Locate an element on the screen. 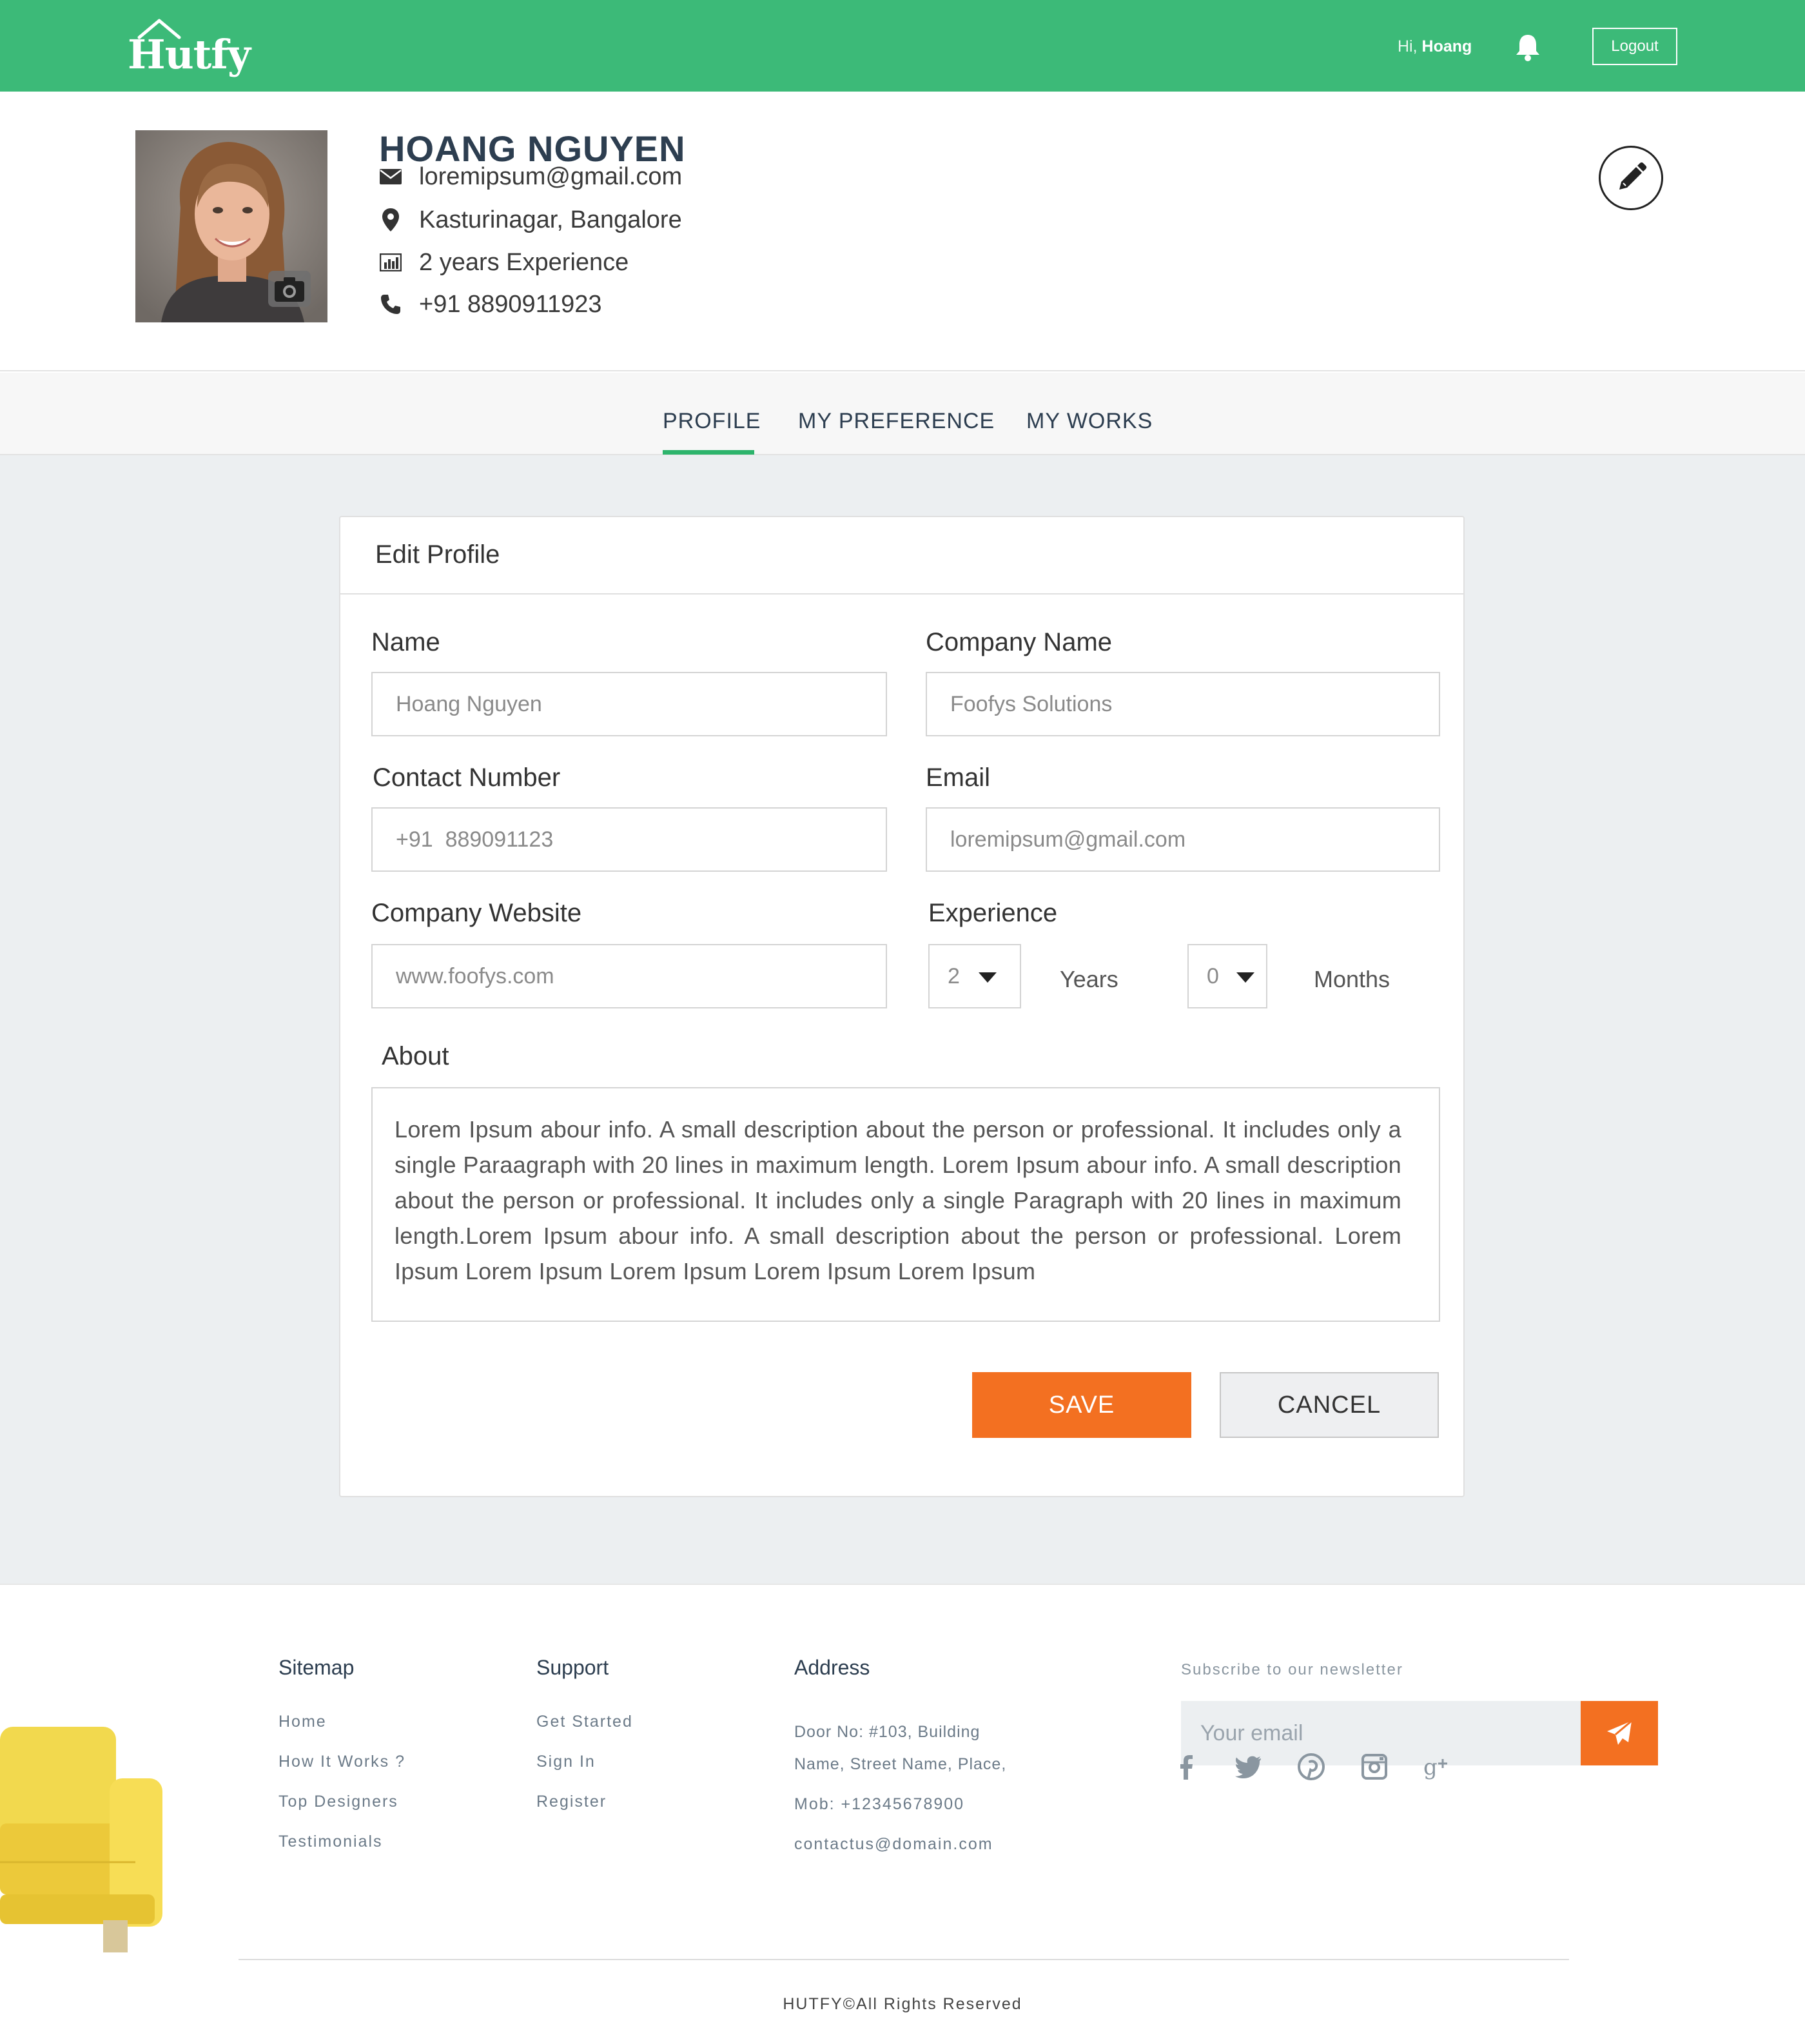 The image size is (1805, 2044). facebook-icon is located at coordinates (1186, 1767).